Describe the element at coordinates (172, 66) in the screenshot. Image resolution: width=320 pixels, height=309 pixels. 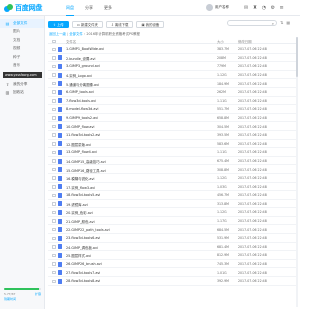
I see `table-row: 3.GIMP3_ground.avi 779M 2017-07-06 22:48` at that location.